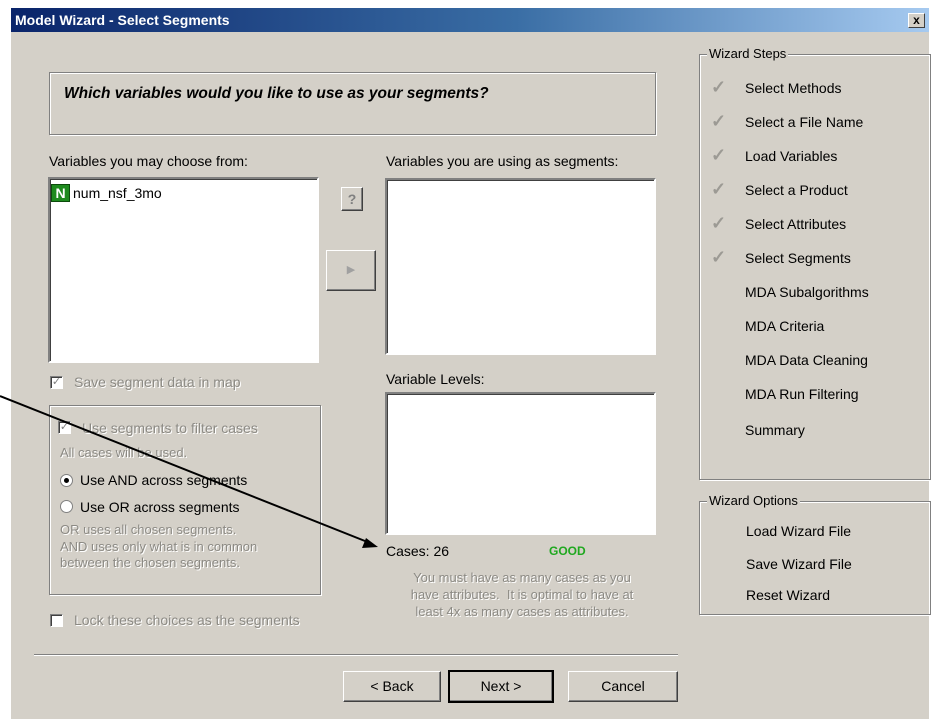  Describe the element at coordinates (791, 156) in the screenshot. I see `wizard-step-item: Load Variables` at that location.